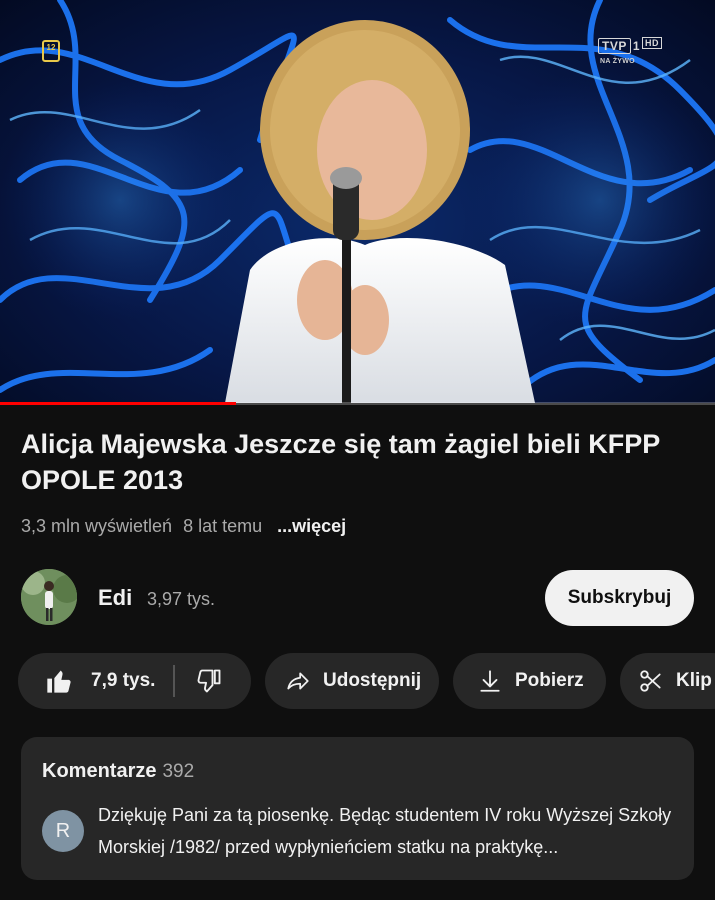 The height and width of the screenshot is (900, 715). Describe the element at coordinates (667, 681) in the screenshot. I see `clip-button: Klip` at that location.